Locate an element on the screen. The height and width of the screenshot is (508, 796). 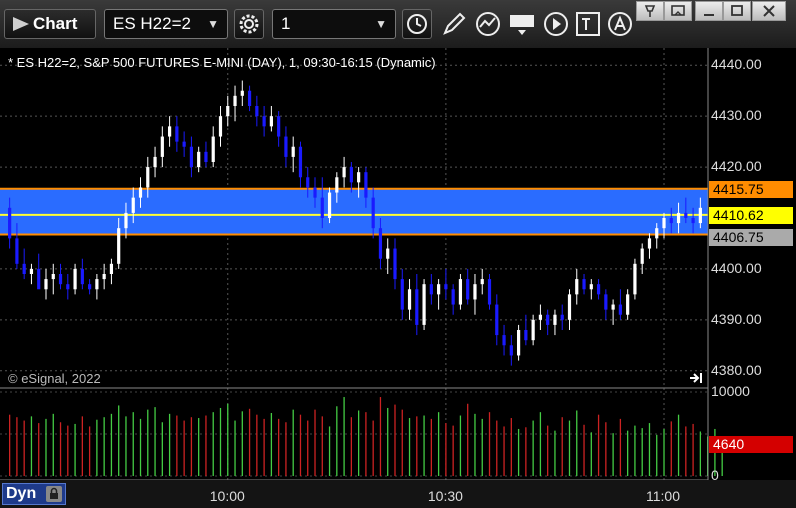
window-title: Chart is located at coordinates (55, 23).